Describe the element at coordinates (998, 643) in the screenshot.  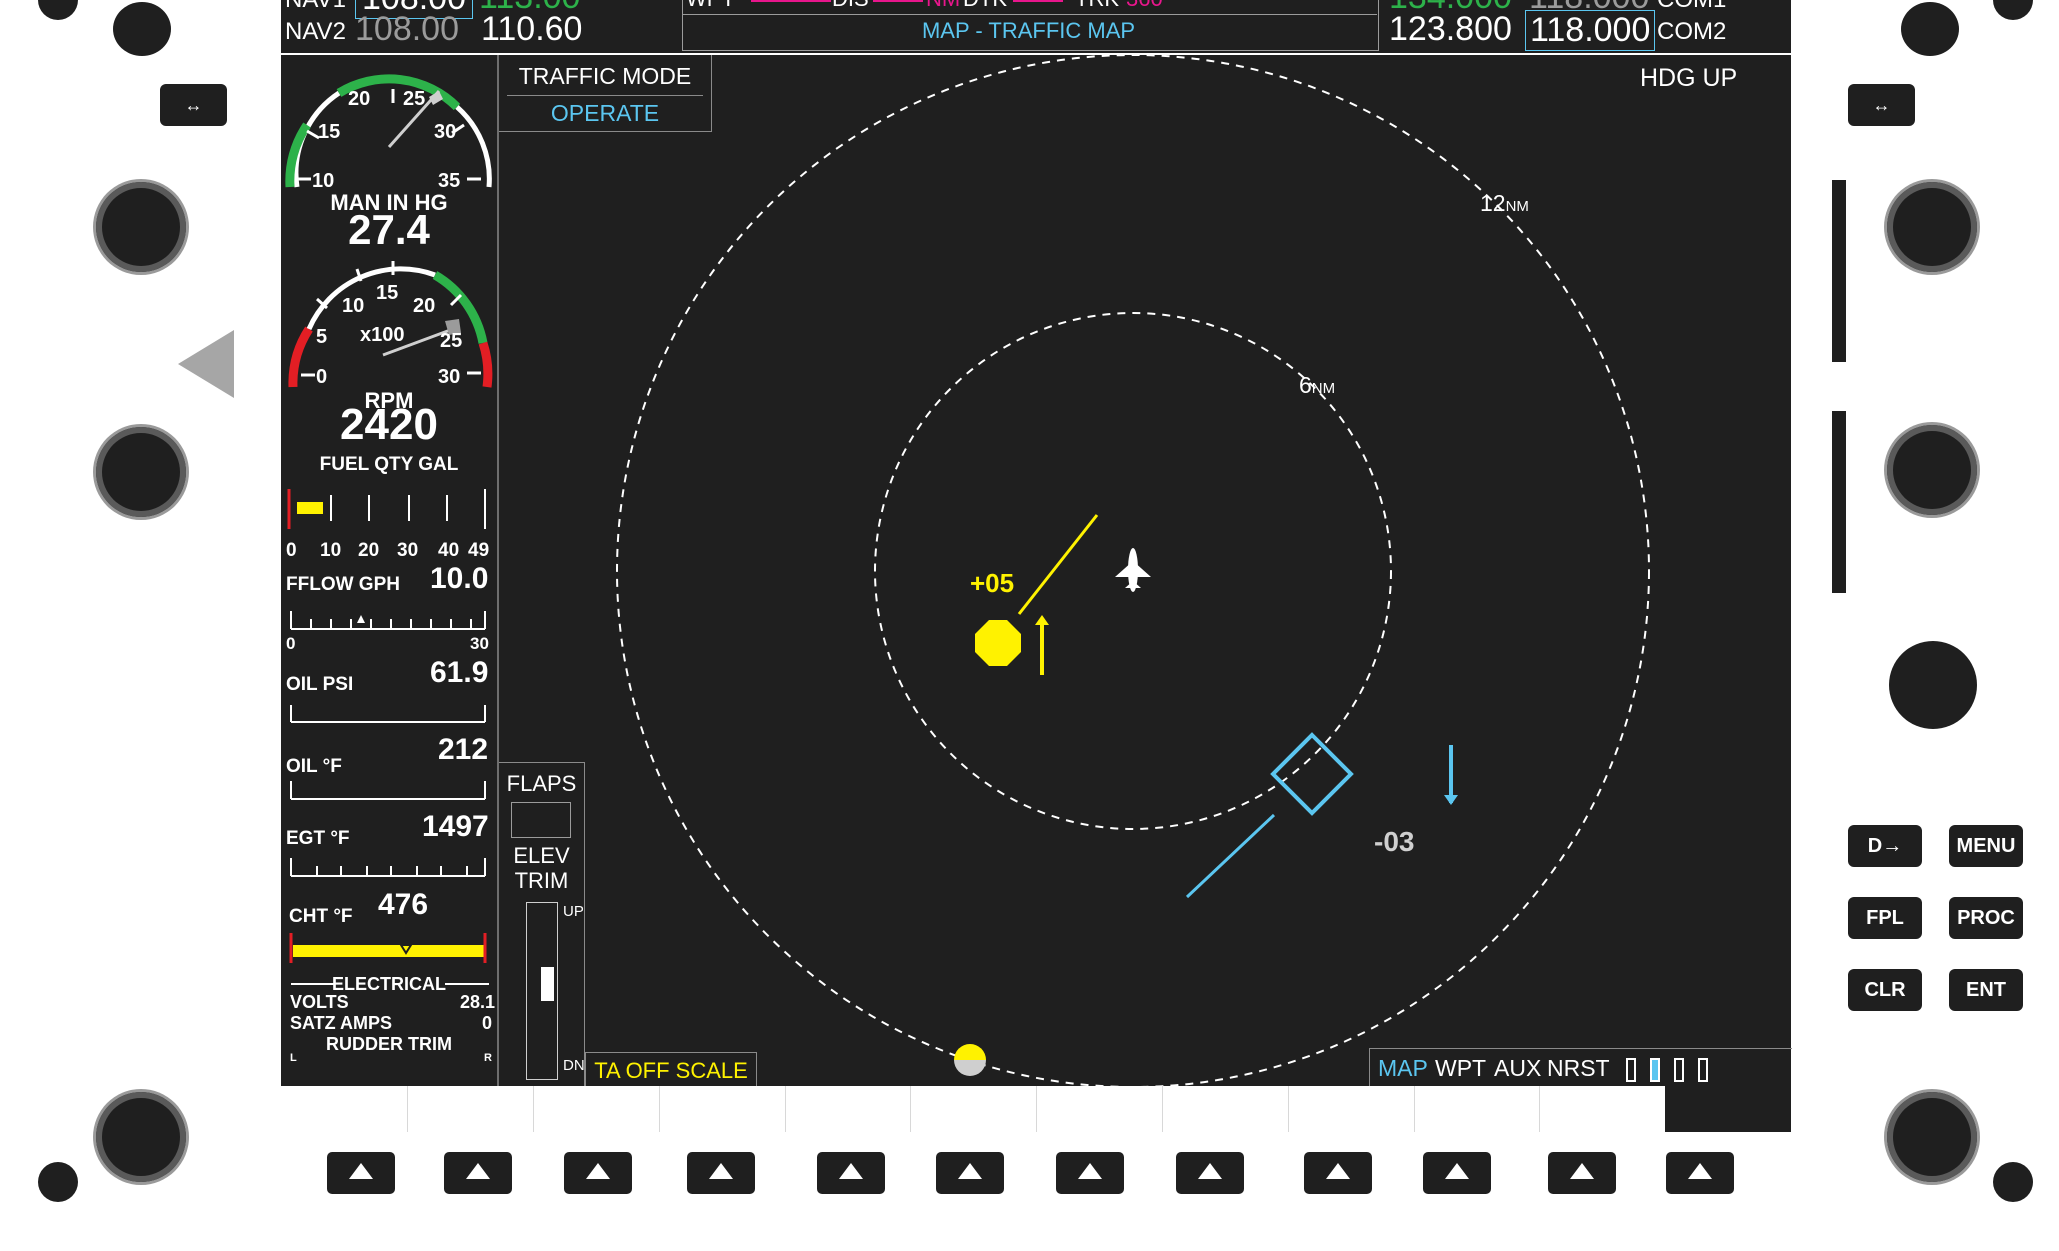
I see `traffic-advisory-octagon` at that location.